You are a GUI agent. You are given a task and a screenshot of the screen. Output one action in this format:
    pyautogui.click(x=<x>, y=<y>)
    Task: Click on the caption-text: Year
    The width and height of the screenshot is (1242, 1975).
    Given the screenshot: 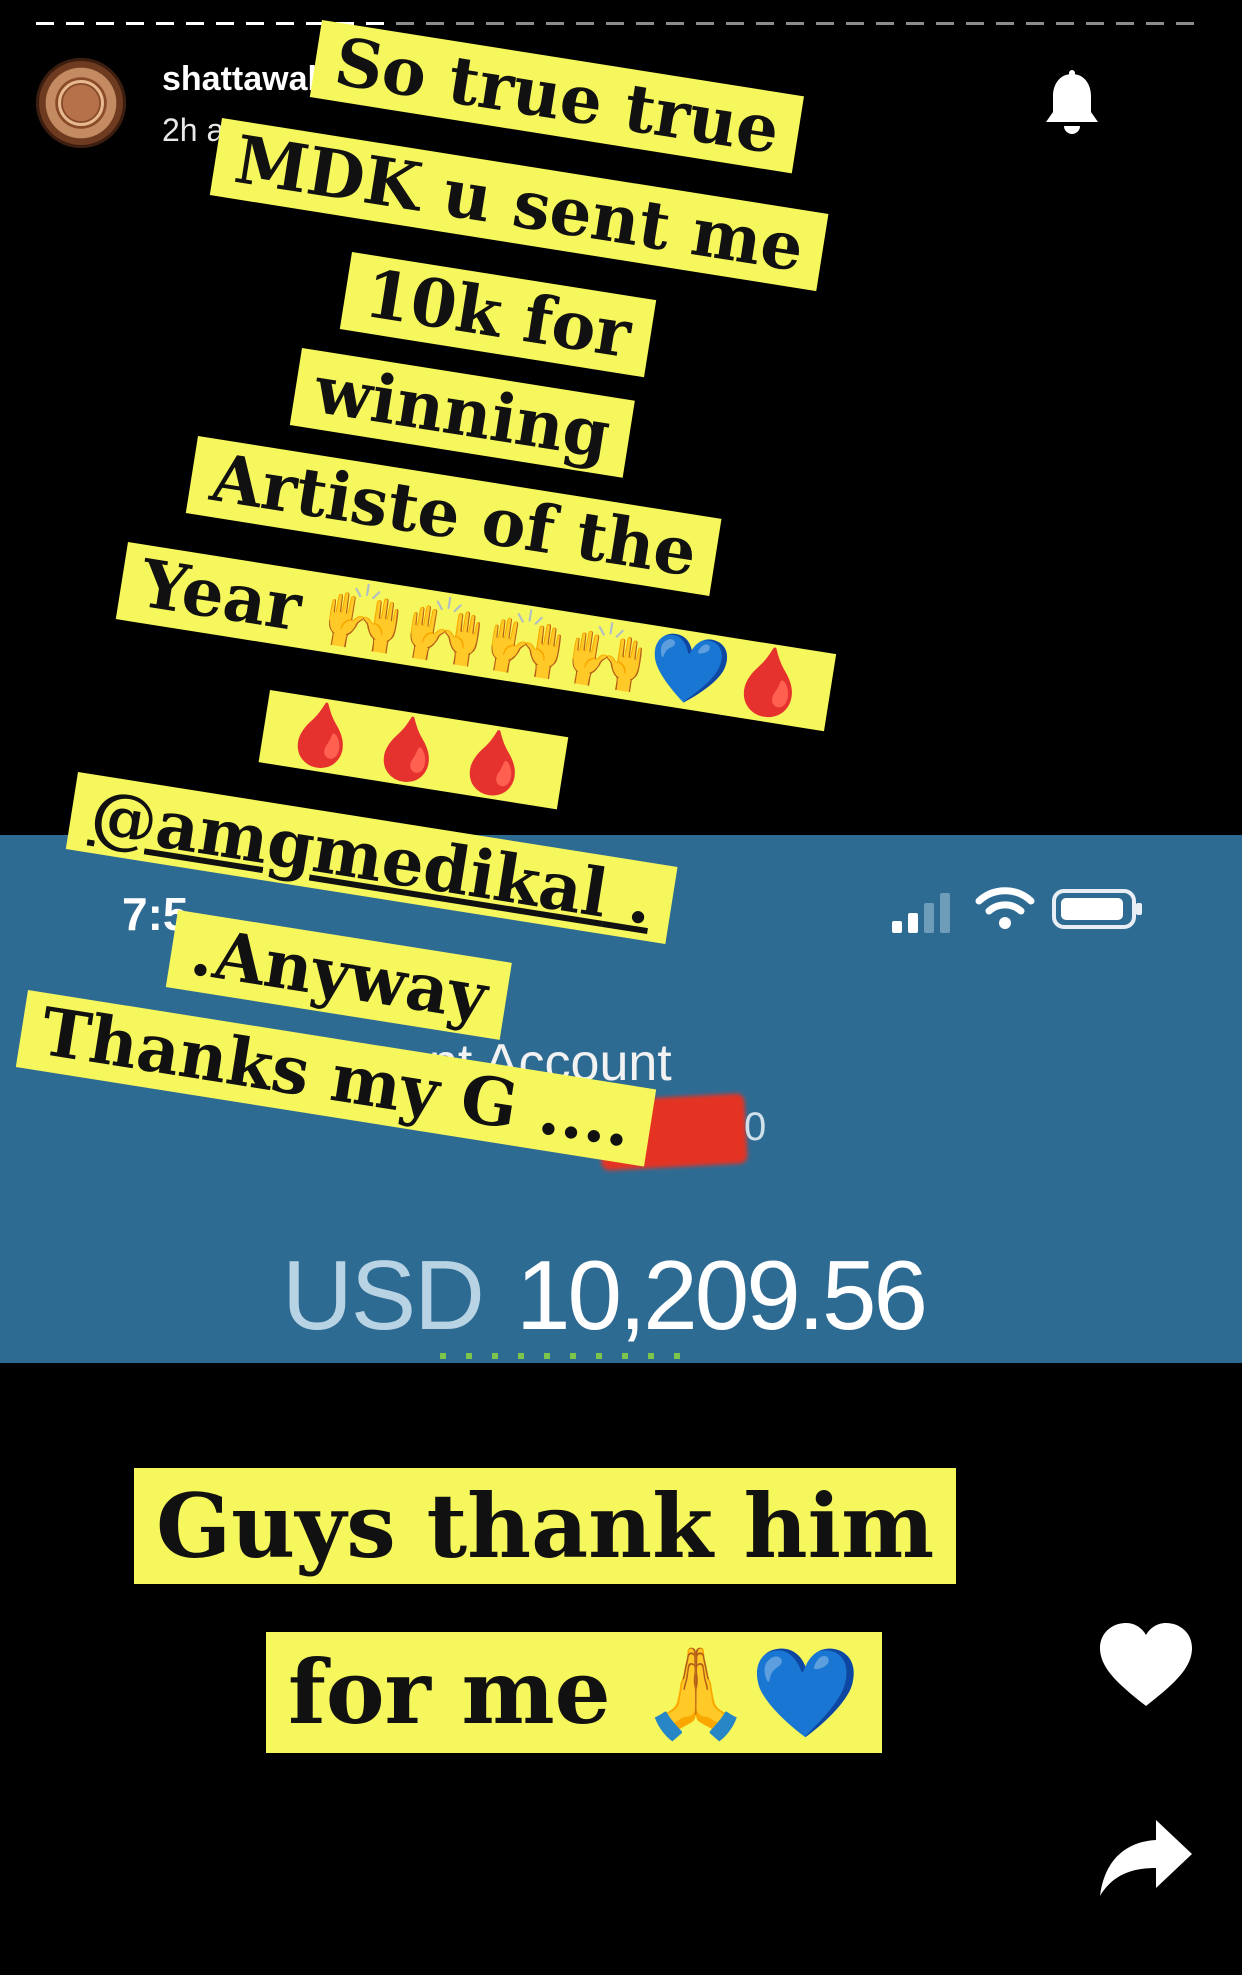 What is the action you would take?
    pyautogui.click(x=221, y=595)
    